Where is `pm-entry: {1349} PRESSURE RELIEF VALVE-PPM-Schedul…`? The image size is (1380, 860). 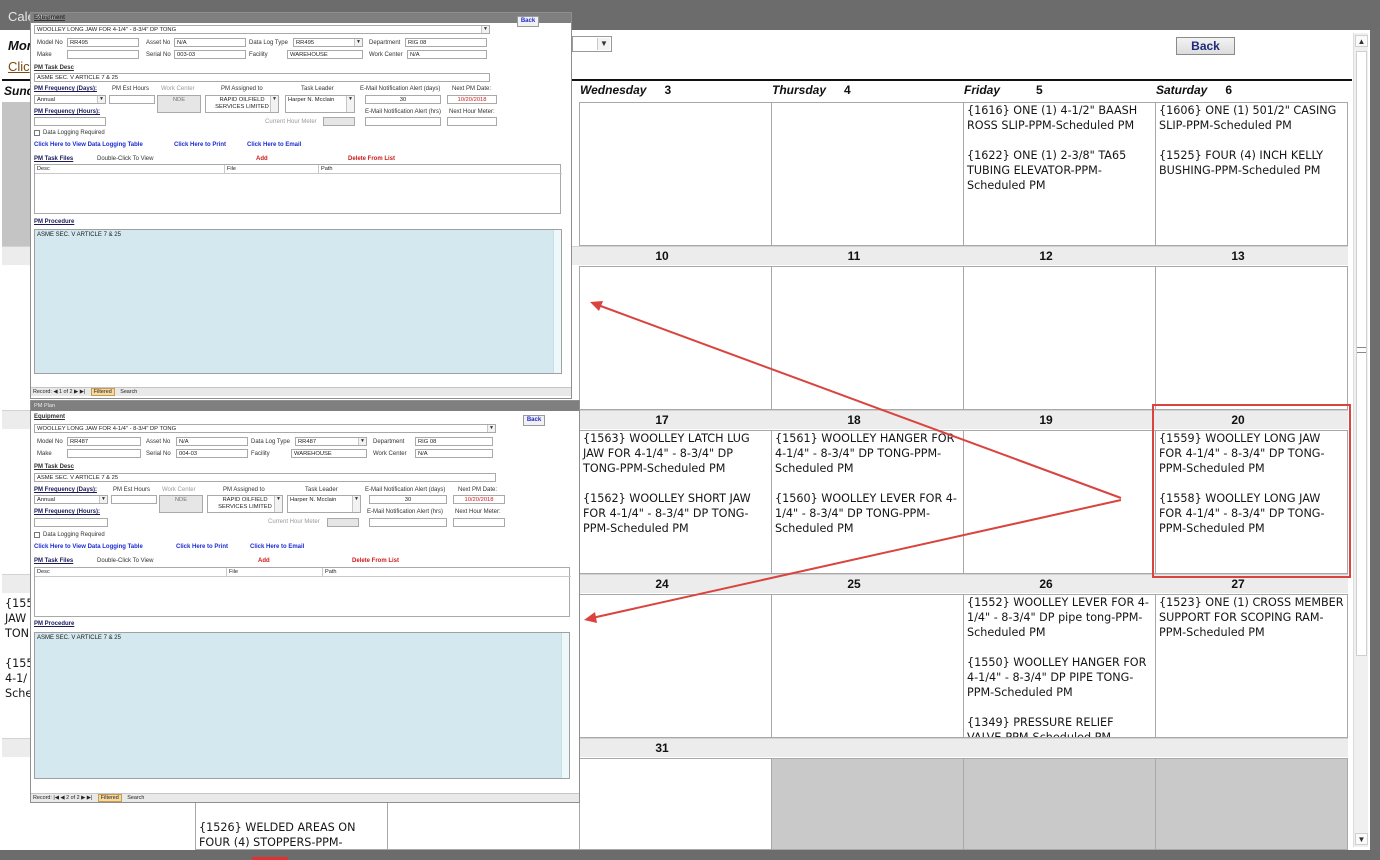
pm-entry: {1349} PRESSURE RELIEF VALVE-PPM-Schedul… is located at coordinates (1059, 726).